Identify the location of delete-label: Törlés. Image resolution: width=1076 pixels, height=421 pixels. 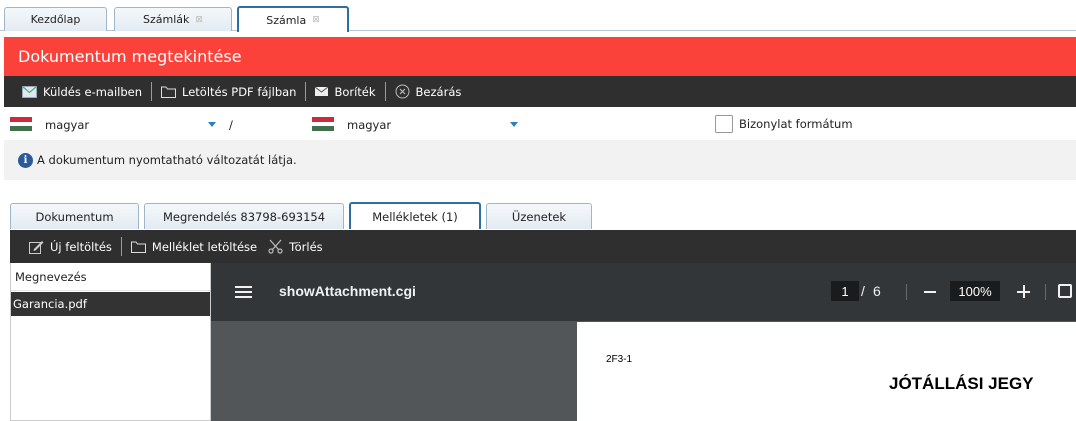
(306, 246).